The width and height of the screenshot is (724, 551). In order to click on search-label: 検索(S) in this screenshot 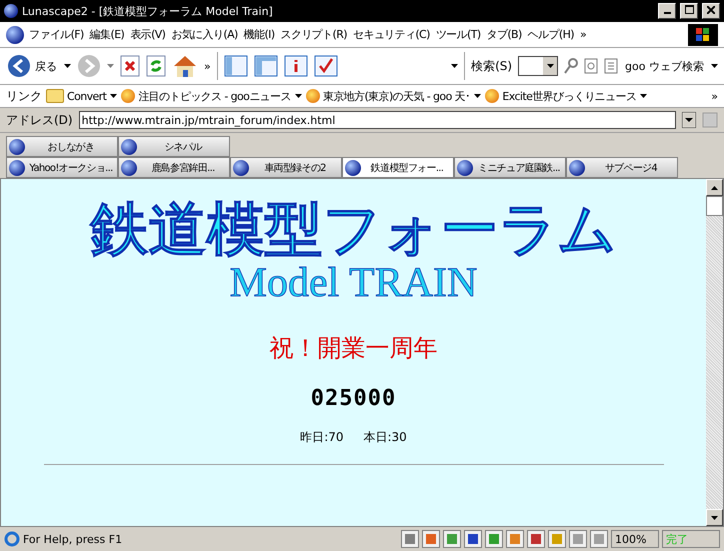, I will do `click(491, 66)`.